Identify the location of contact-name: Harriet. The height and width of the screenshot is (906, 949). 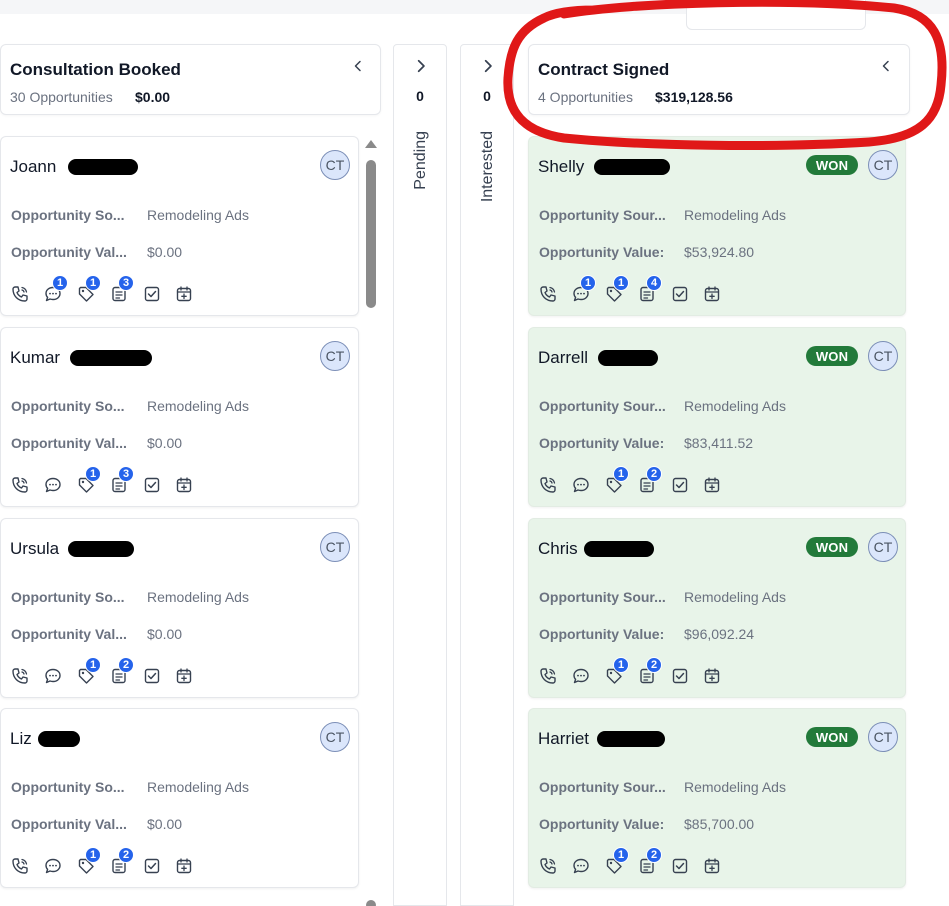
(563, 739).